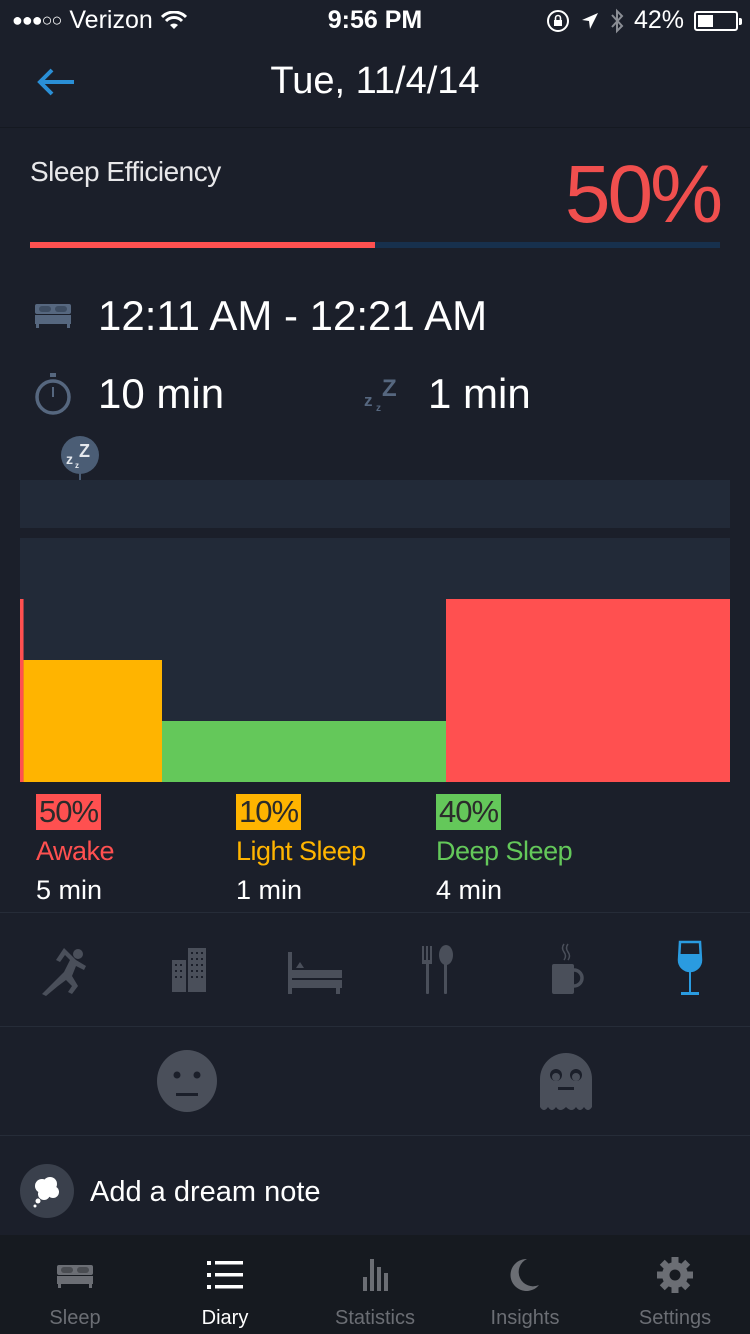 The height and width of the screenshot is (1334, 750). I want to click on location-arrow-icon, so click(589, 20).